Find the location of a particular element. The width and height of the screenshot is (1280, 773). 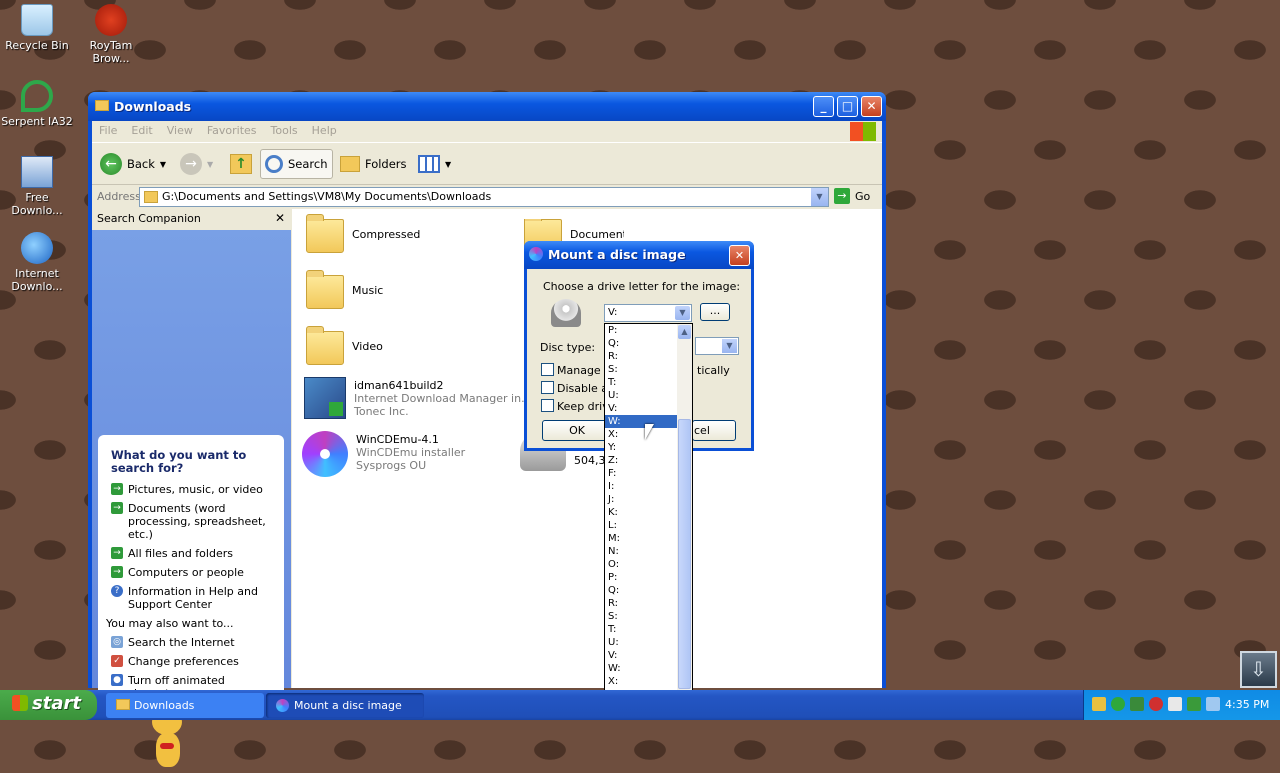

change-preferences-link: ✓ Change preferences is located at coordinates (193, 661).